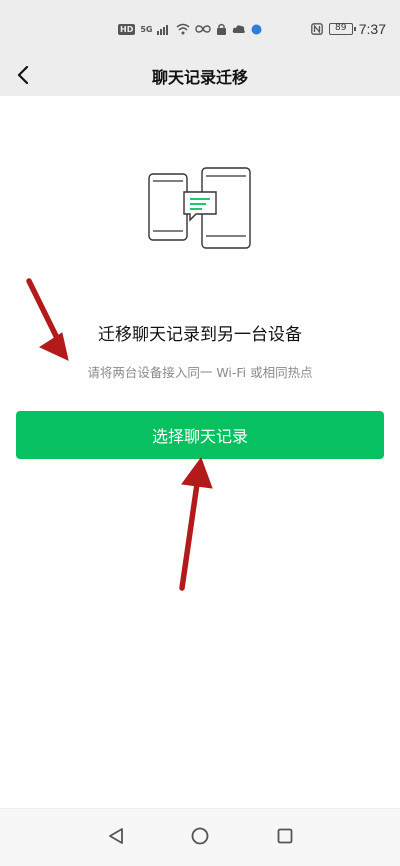 This screenshot has width=400, height=866. I want to click on status-time: 7:37, so click(372, 29).